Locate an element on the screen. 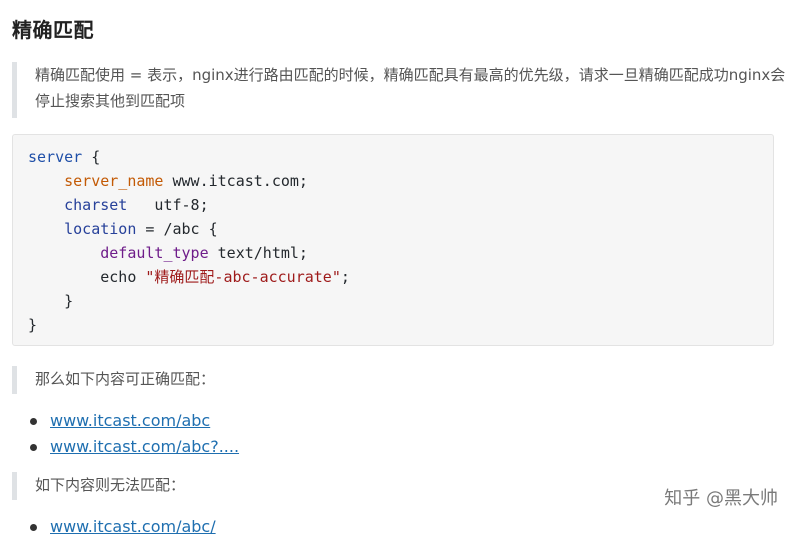 The image size is (800, 540). code-value: text/html; is located at coordinates (258, 253).